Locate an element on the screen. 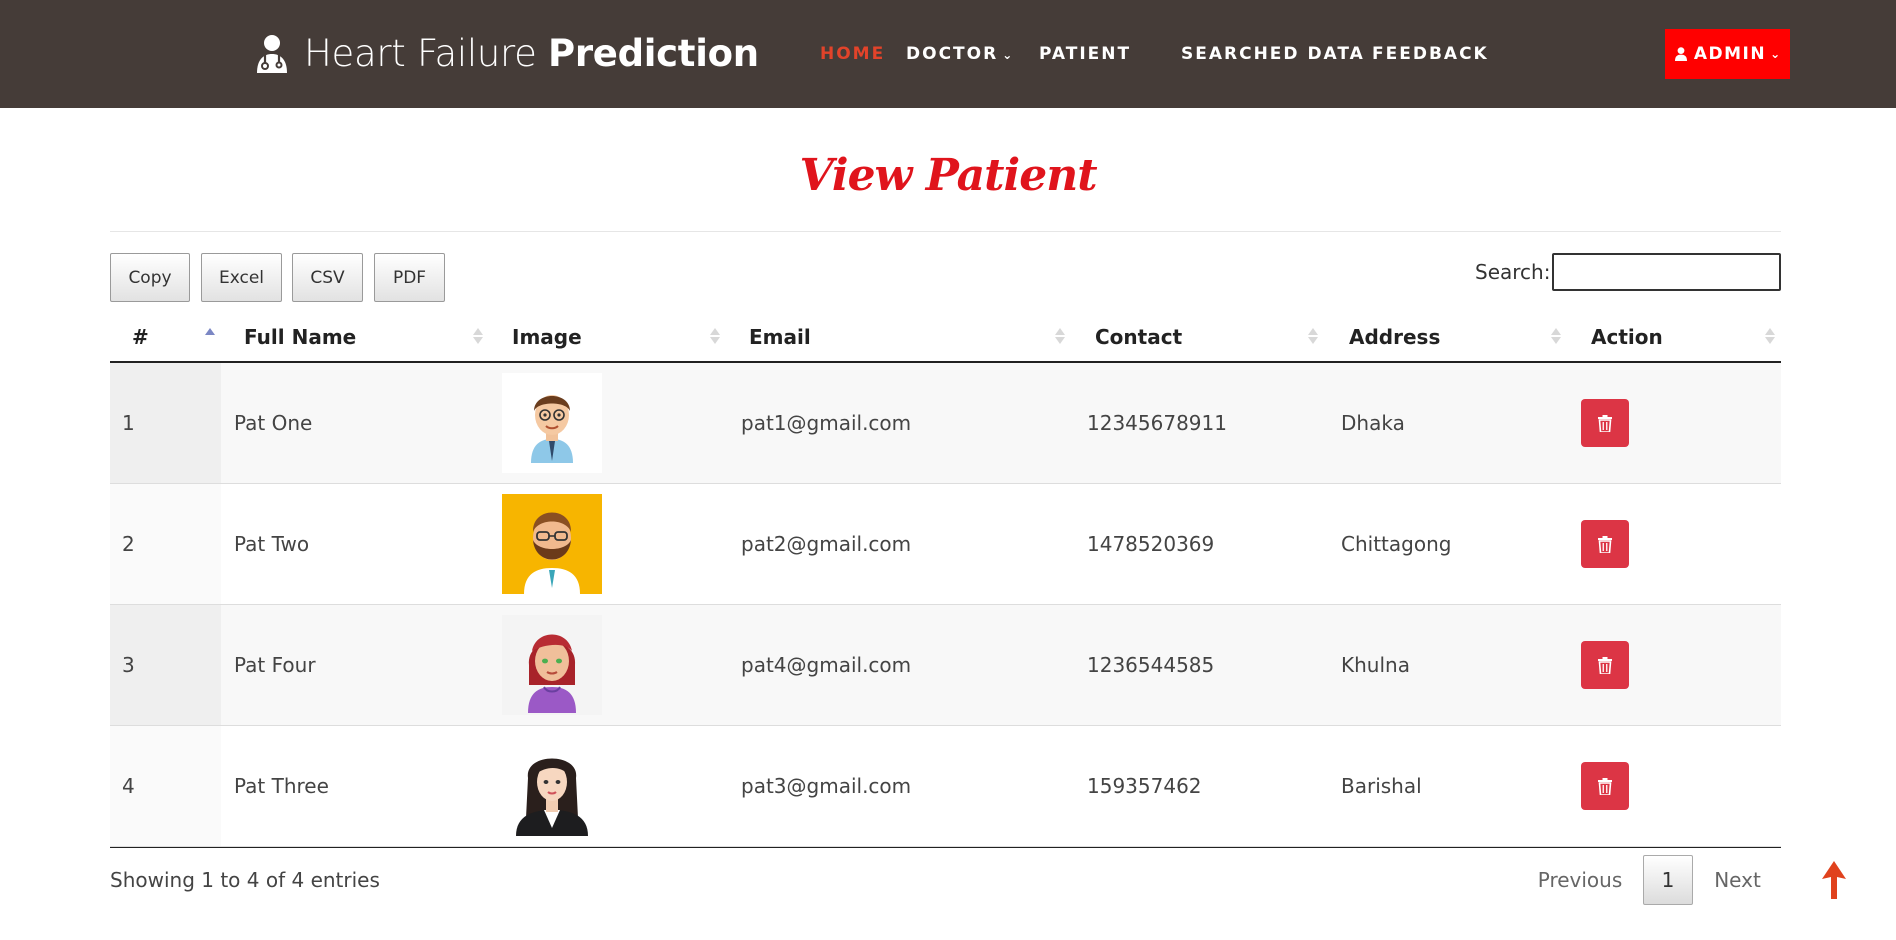 Image resolution: width=1896 pixels, height=940 pixels. nav-doctor: DOCTOR ⌄ is located at coordinates (959, 54).